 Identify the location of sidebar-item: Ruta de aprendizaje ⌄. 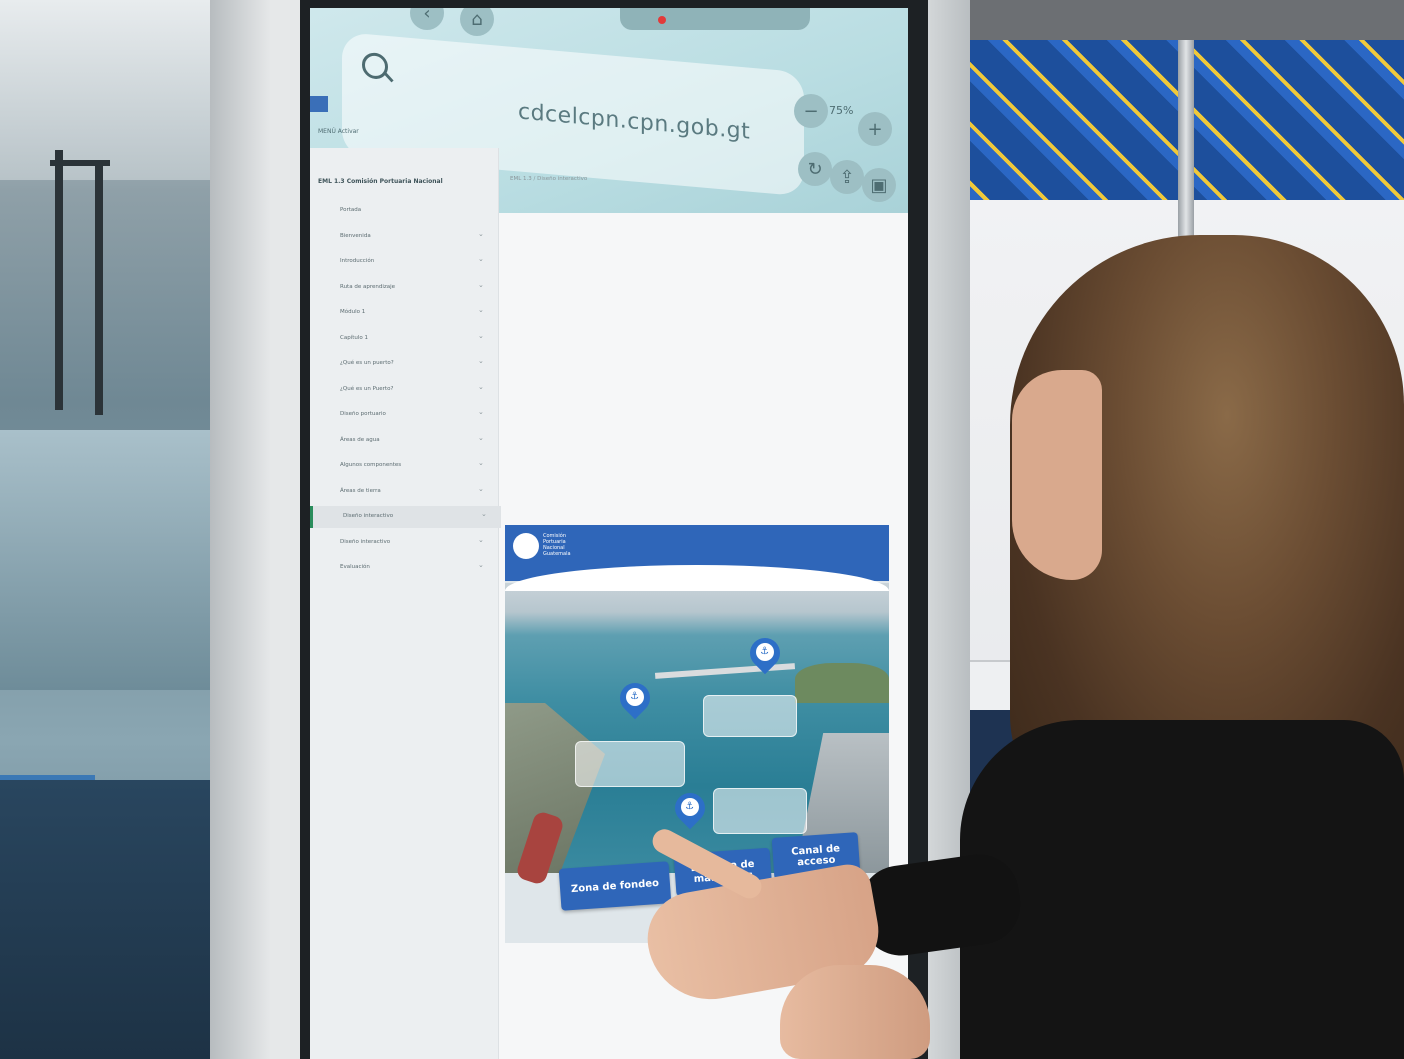
(404, 288).